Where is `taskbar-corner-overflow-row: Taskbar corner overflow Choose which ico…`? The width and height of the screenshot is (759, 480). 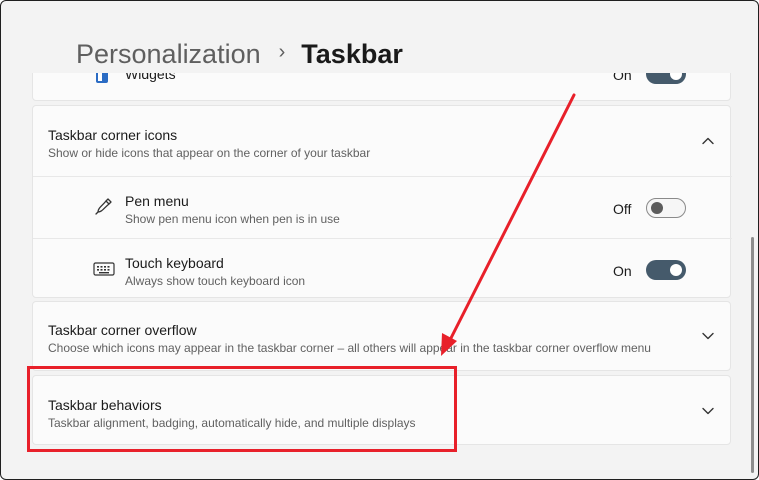
taskbar-corner-overflow-row: Taskbar corner overflow Choose which ico… is located at coordinates (381, 336).